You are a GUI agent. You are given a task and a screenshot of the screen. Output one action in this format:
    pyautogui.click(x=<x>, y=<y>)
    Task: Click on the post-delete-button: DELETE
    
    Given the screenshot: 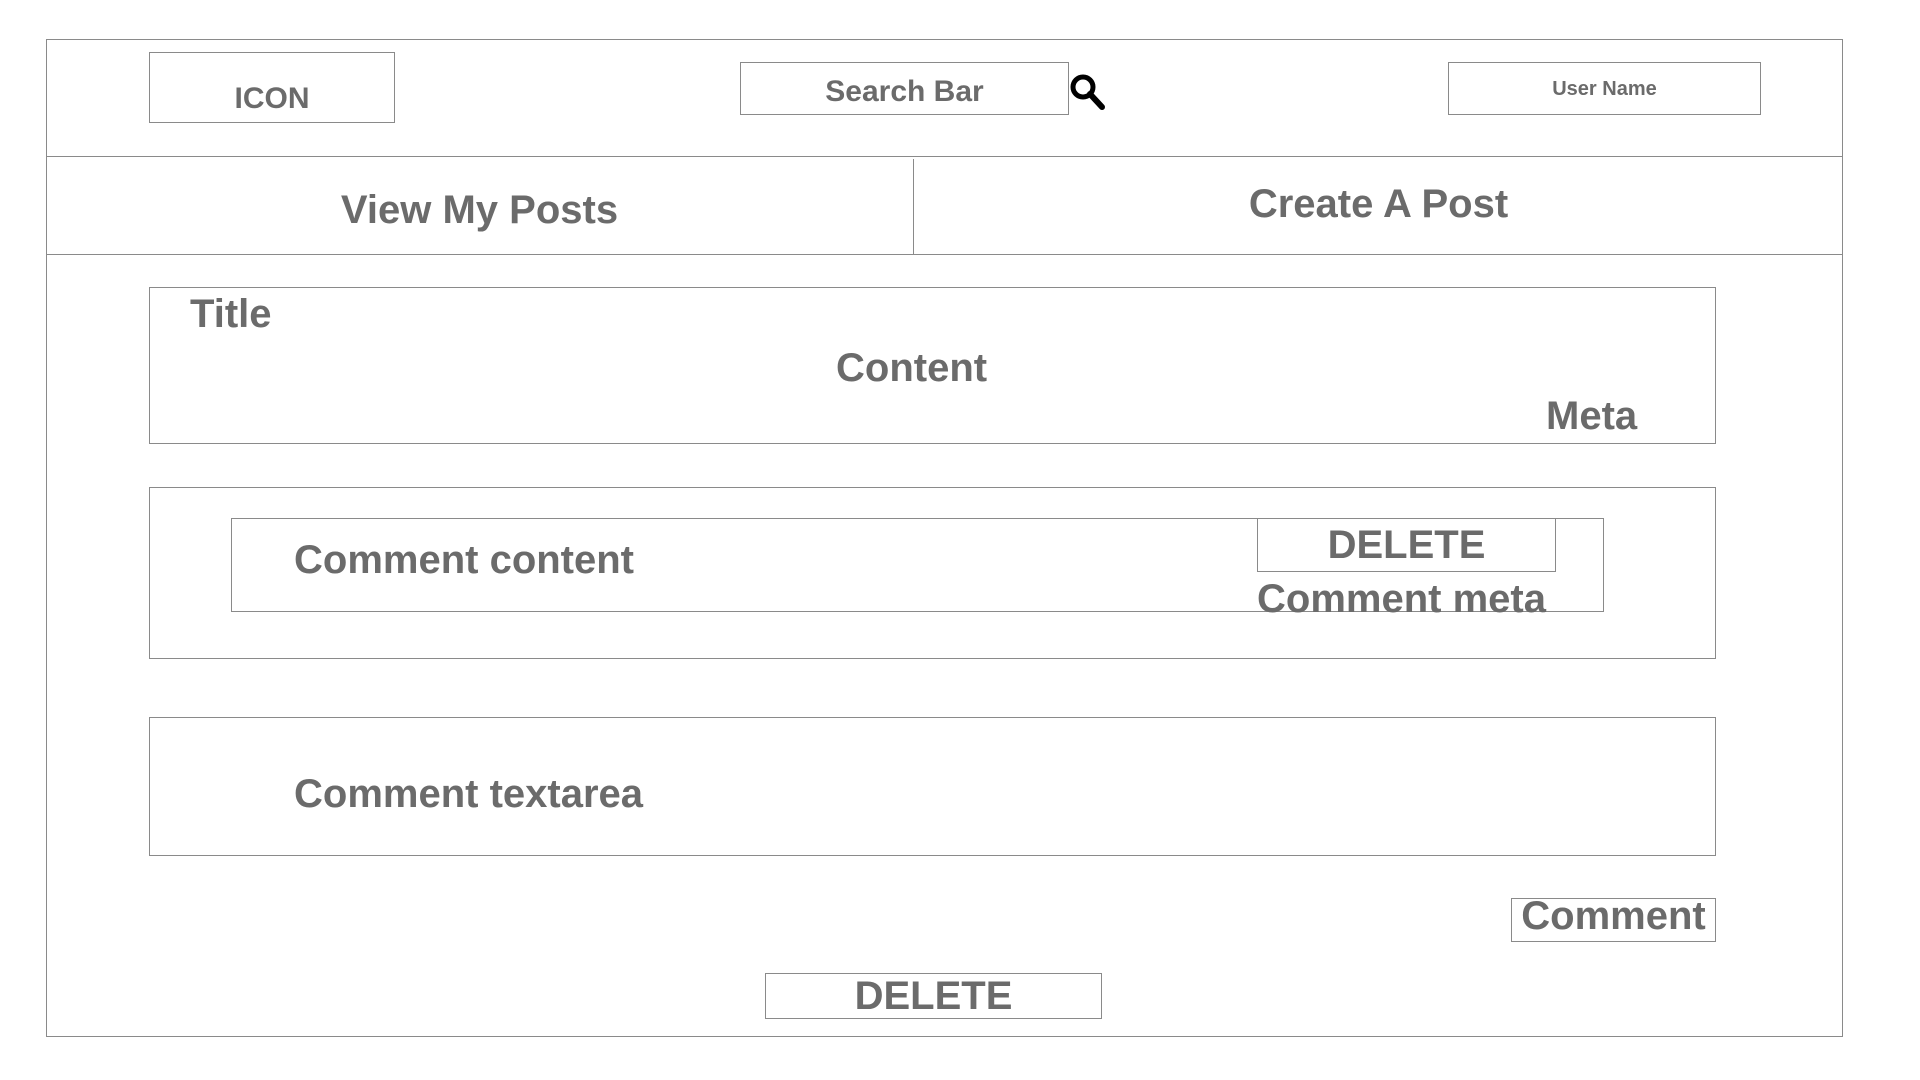 What is the action you would take?
    pyautogui.click(x=933, y=996)
    